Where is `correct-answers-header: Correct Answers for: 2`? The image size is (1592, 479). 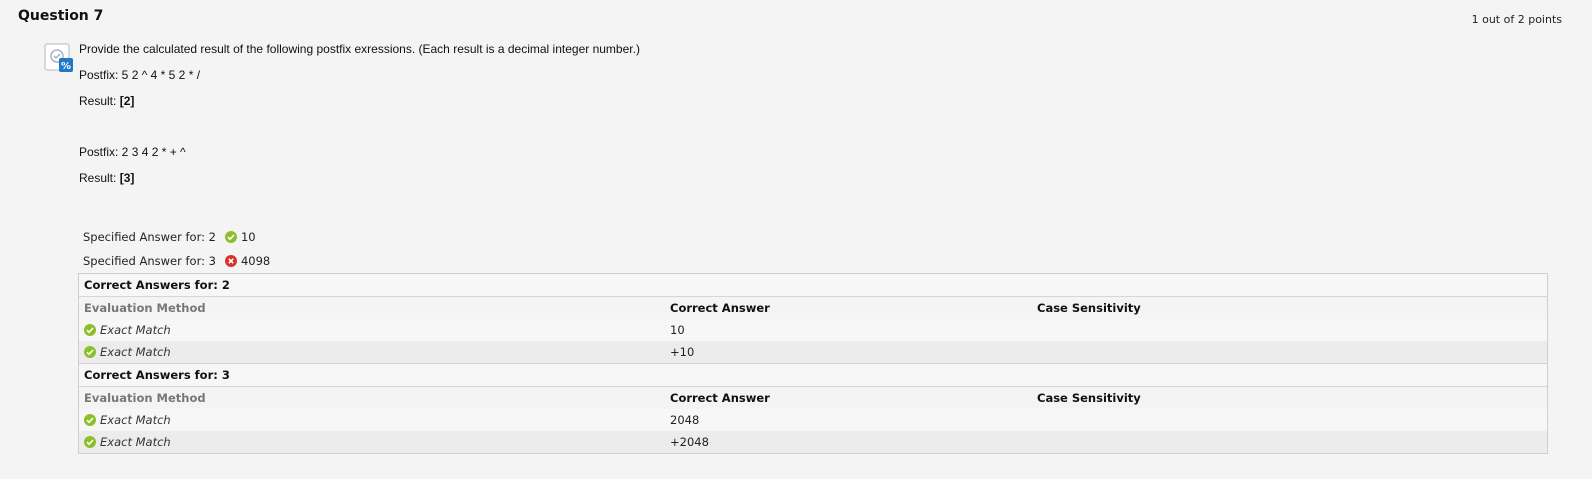 correct-answers-header: Correct Answers for: 2 is located at coordinates (813, 285).